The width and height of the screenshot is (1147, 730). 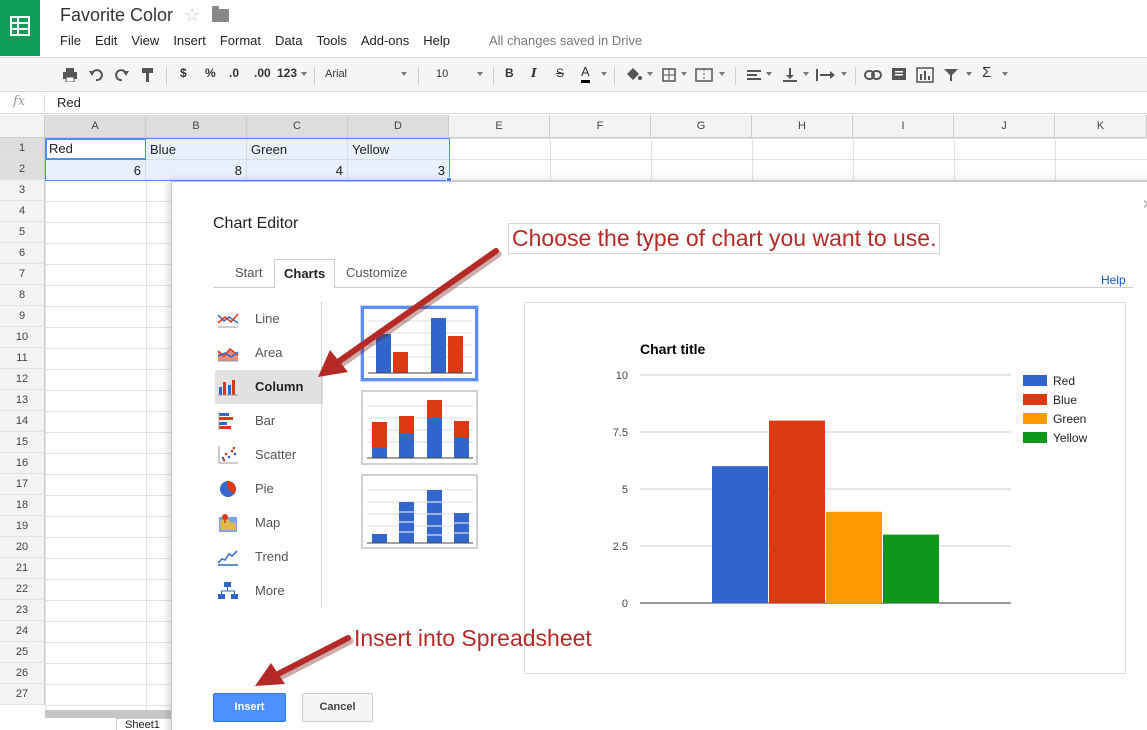 I want to click on chart-type-column: Column, so click(x=269, y=387).